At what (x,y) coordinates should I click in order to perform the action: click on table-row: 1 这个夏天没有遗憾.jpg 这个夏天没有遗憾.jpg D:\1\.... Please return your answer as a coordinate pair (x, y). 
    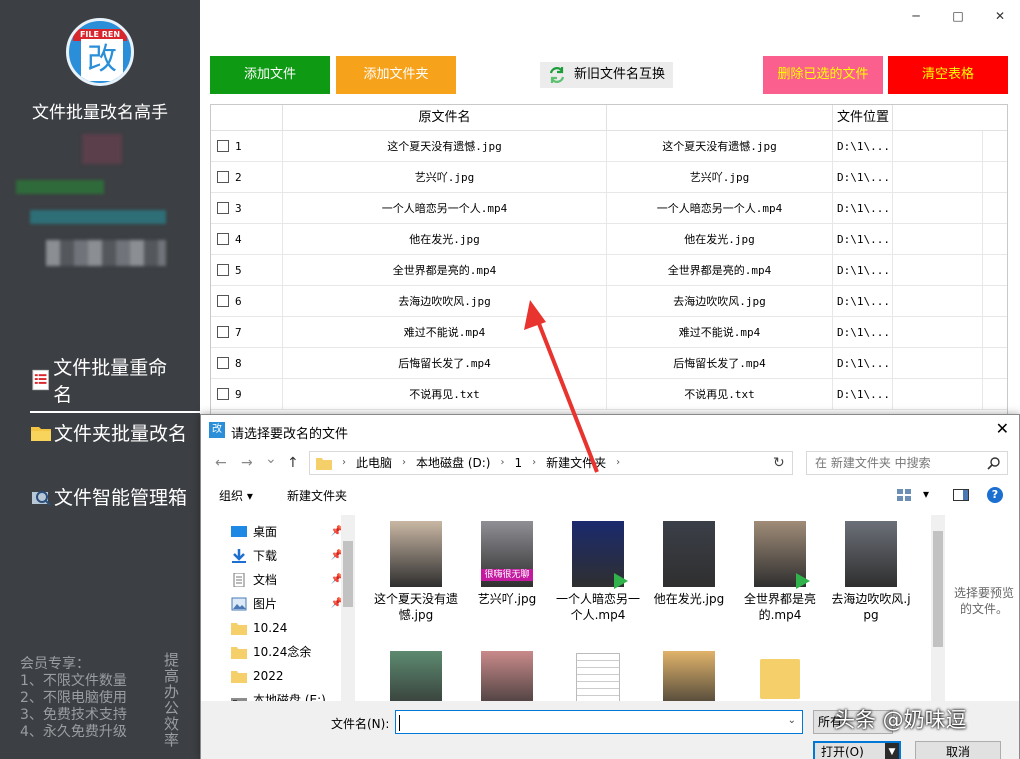
    Looking at the image, I should click on (609, 146).